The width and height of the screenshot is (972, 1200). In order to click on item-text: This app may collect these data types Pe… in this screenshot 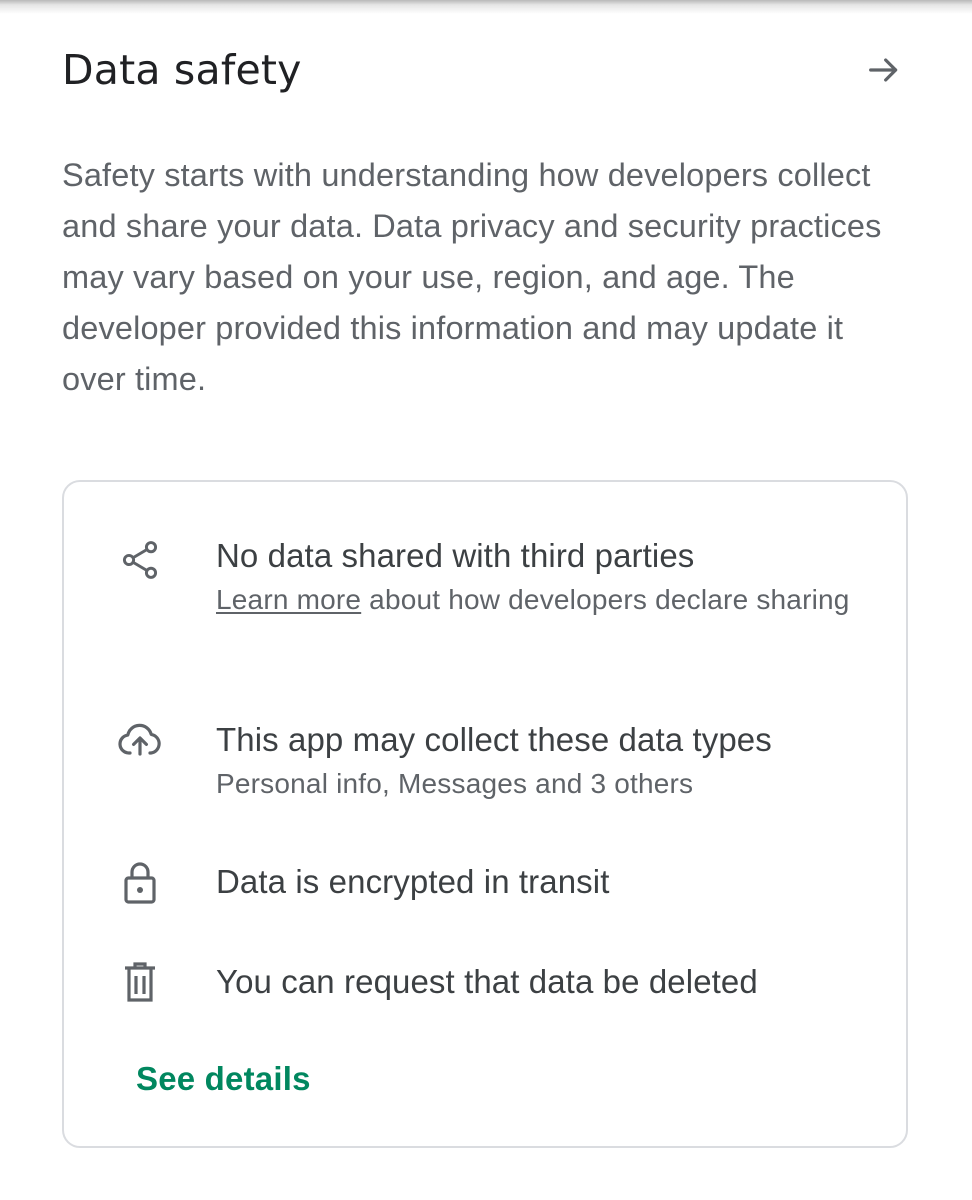, I will do `click(546, 761)`.